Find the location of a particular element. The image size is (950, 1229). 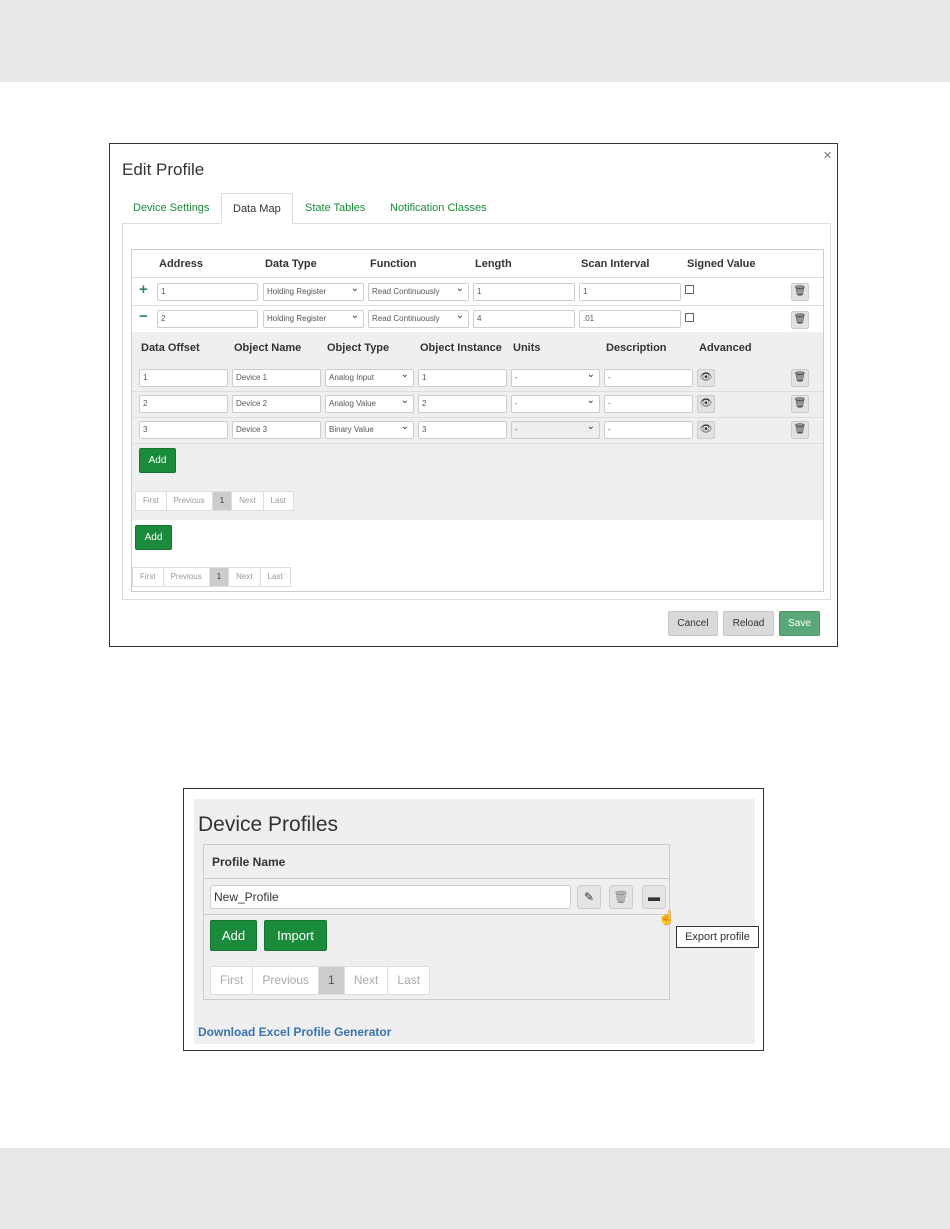

collapse-icon: − is located at coordinates (143, 316).